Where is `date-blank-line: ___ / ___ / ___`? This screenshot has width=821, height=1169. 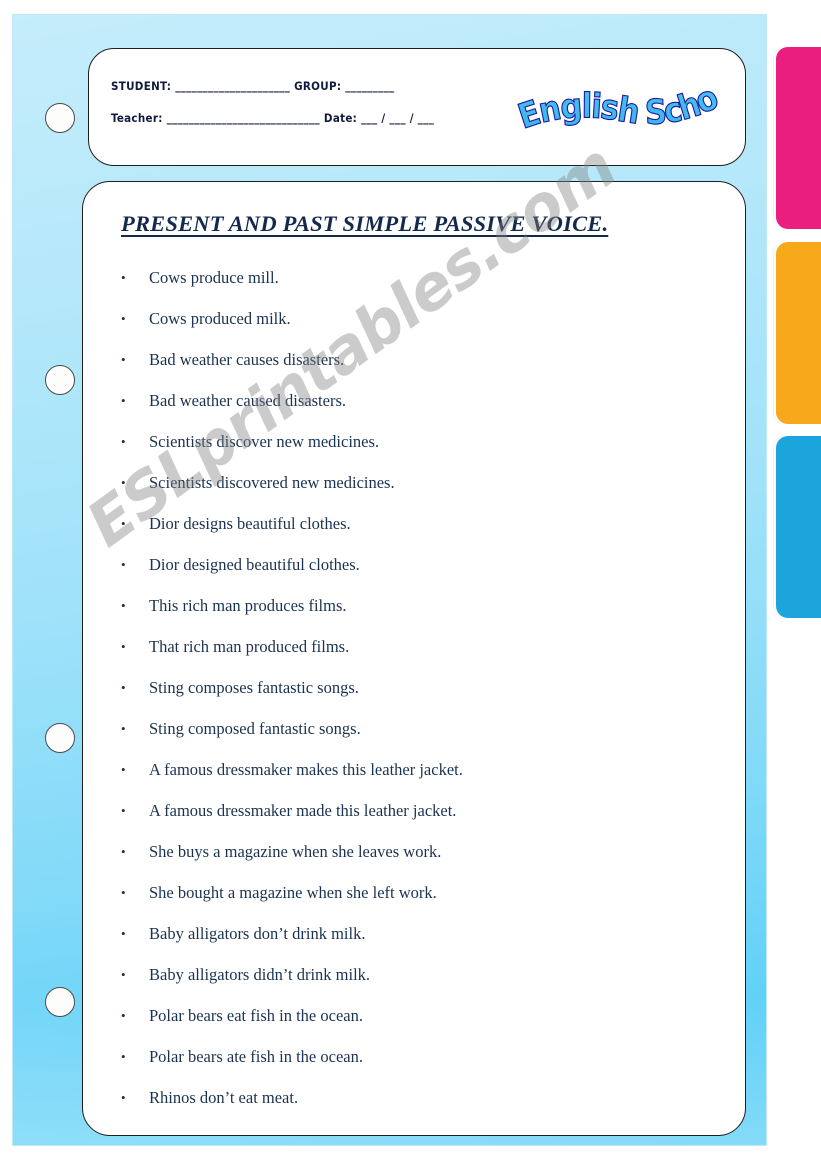 date-blank-line: ___ / ___ / ___ is located at coordinates (397, 118).